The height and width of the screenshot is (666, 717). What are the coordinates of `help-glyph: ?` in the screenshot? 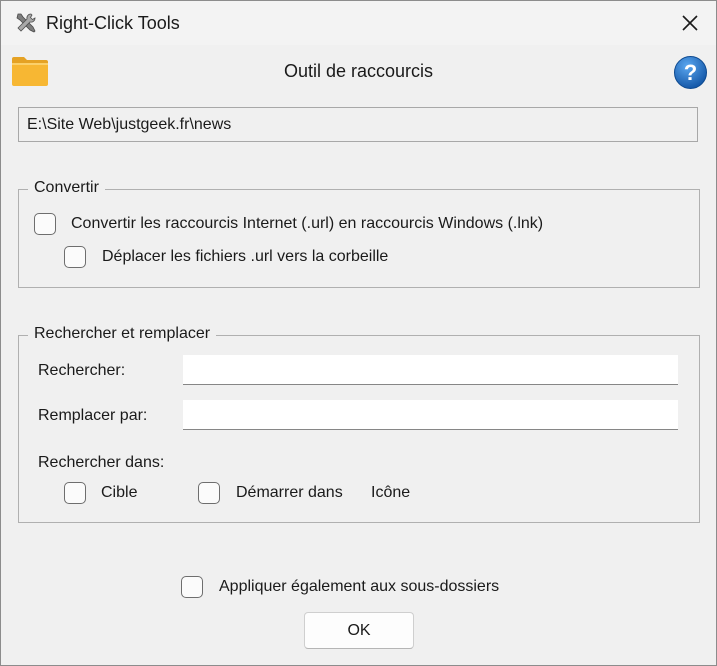 It's located at (690, 72).